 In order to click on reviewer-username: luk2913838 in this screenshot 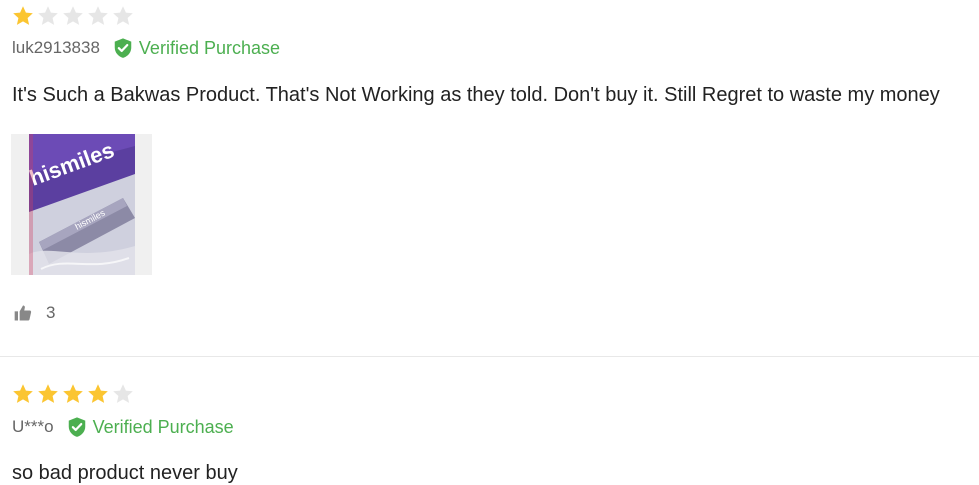, I will do `click(56, 47)`.